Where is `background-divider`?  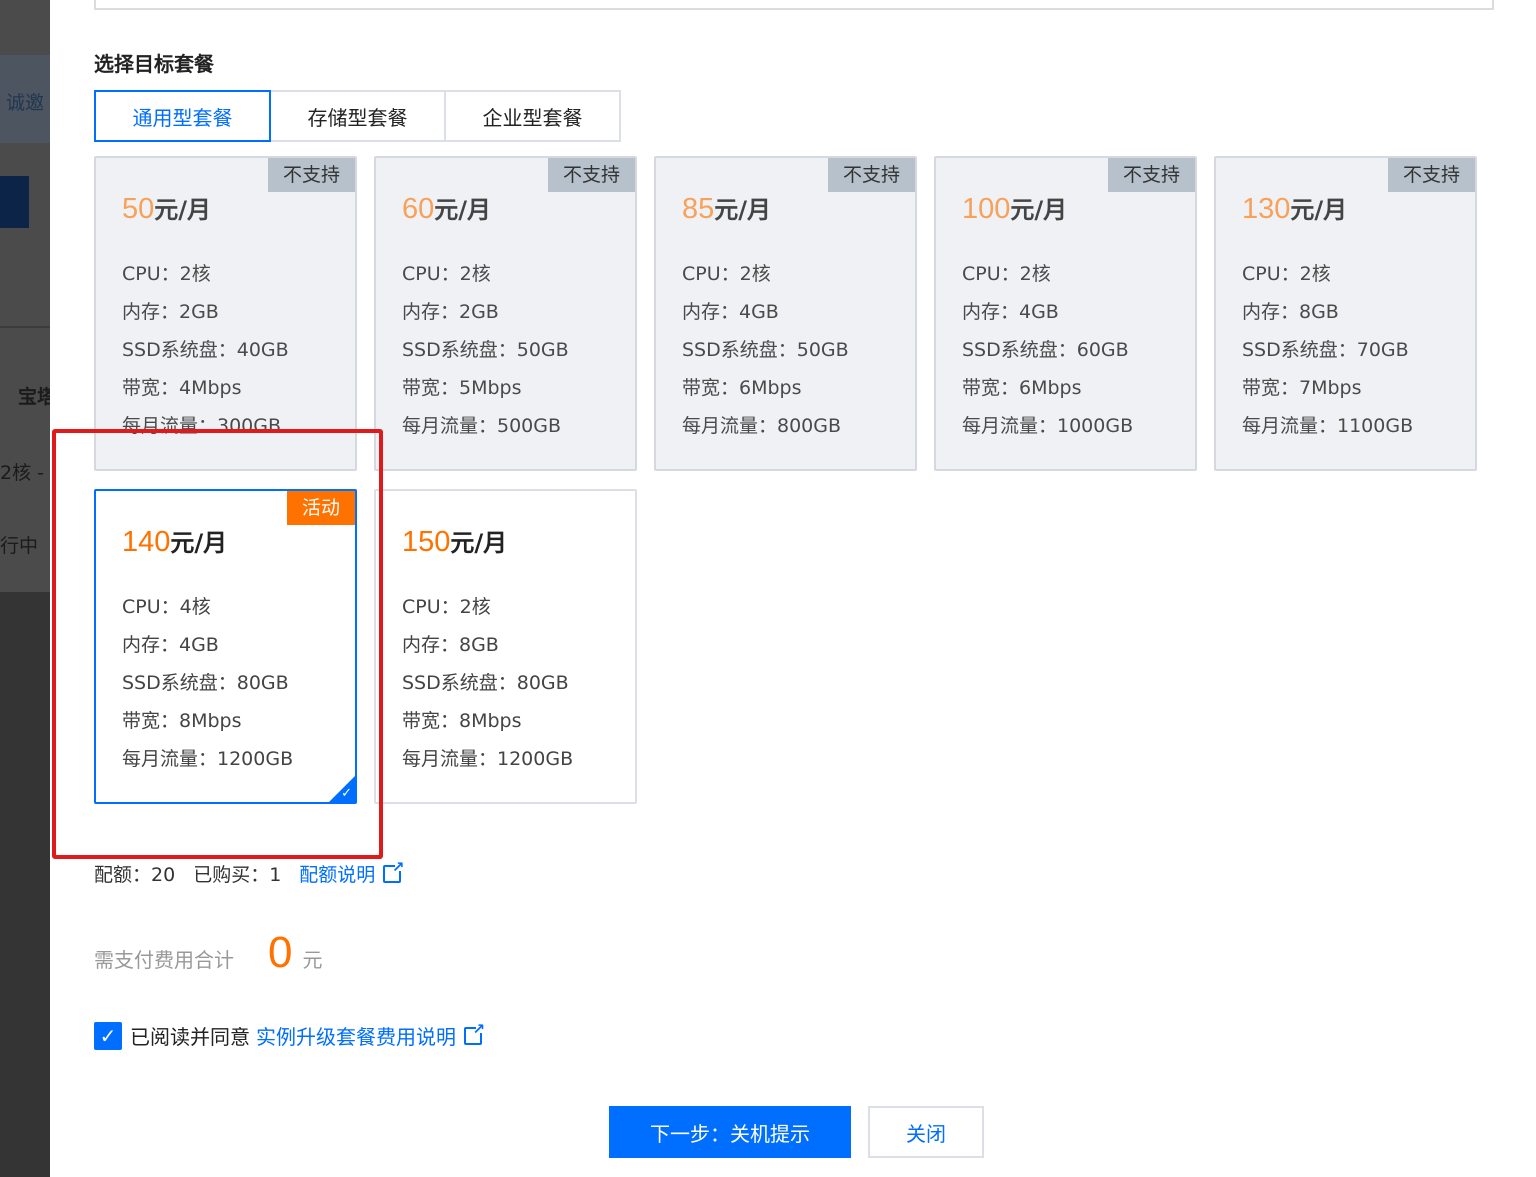 background-divider is located at coordinates (25, 327).